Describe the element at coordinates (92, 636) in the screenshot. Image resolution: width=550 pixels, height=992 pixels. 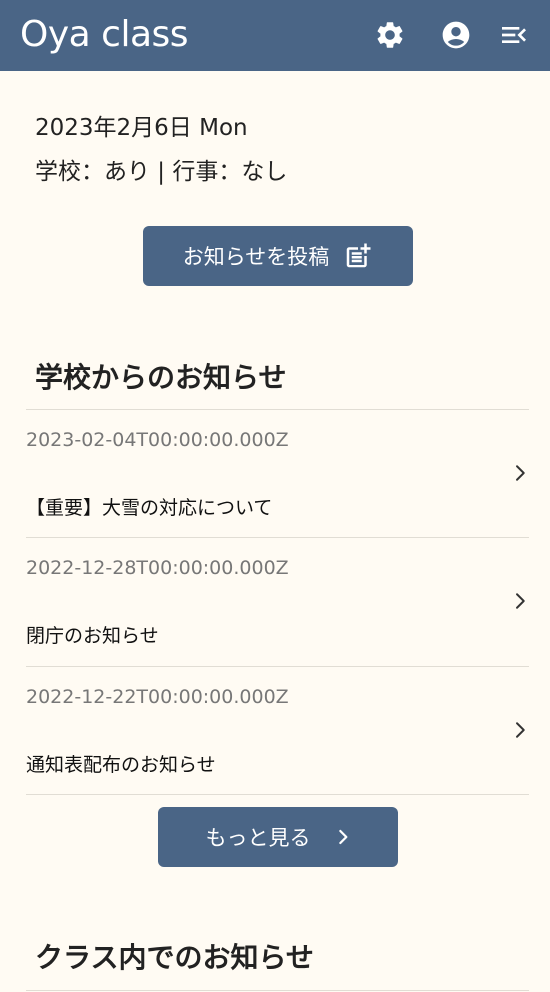
I see `notice-title: 閉庁のお知らせ` at that location.